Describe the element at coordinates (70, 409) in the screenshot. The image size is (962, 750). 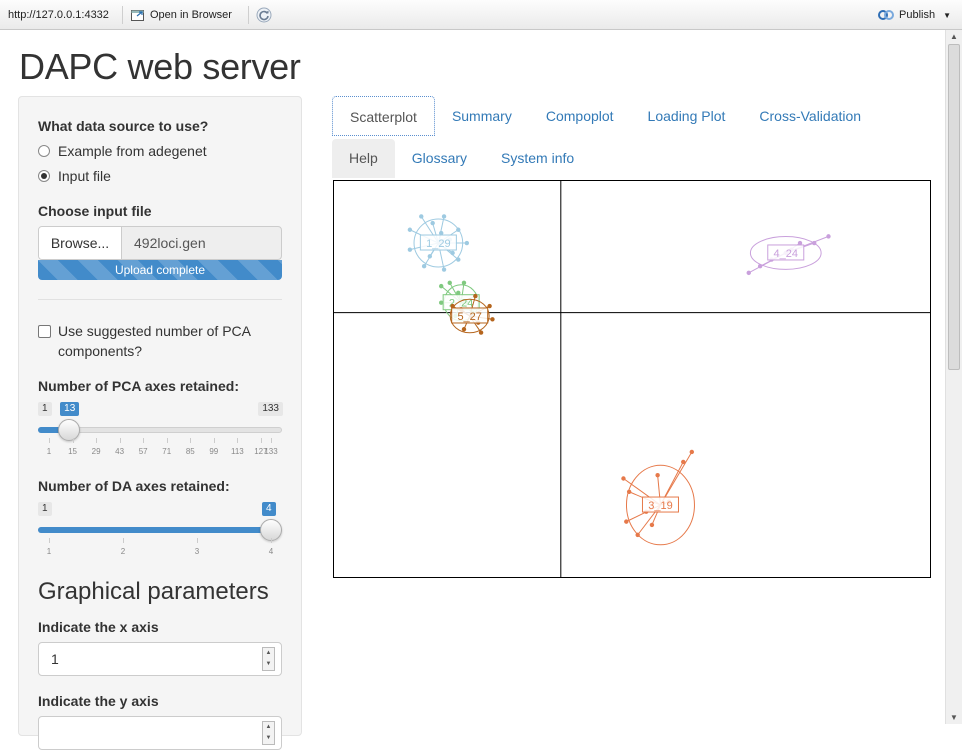
I see `slider-value-label: 13` at that location.